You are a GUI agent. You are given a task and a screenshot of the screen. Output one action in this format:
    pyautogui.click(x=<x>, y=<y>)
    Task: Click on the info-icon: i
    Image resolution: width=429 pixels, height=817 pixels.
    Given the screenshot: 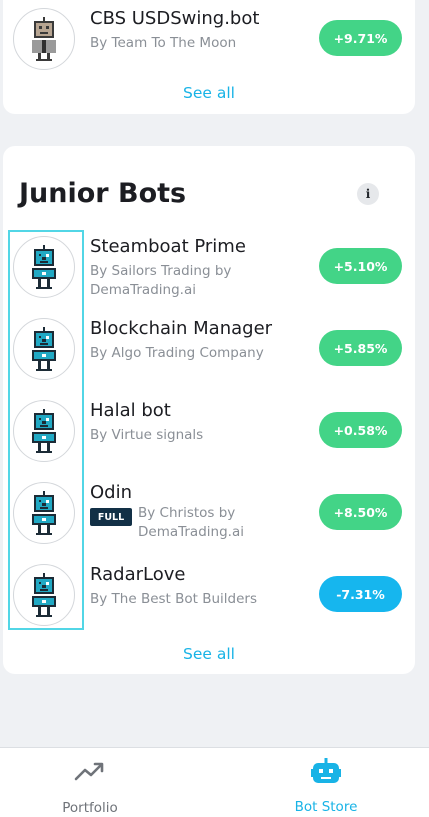 What is the action you would take?
    pyautogui.click(x=368, y=194)
    